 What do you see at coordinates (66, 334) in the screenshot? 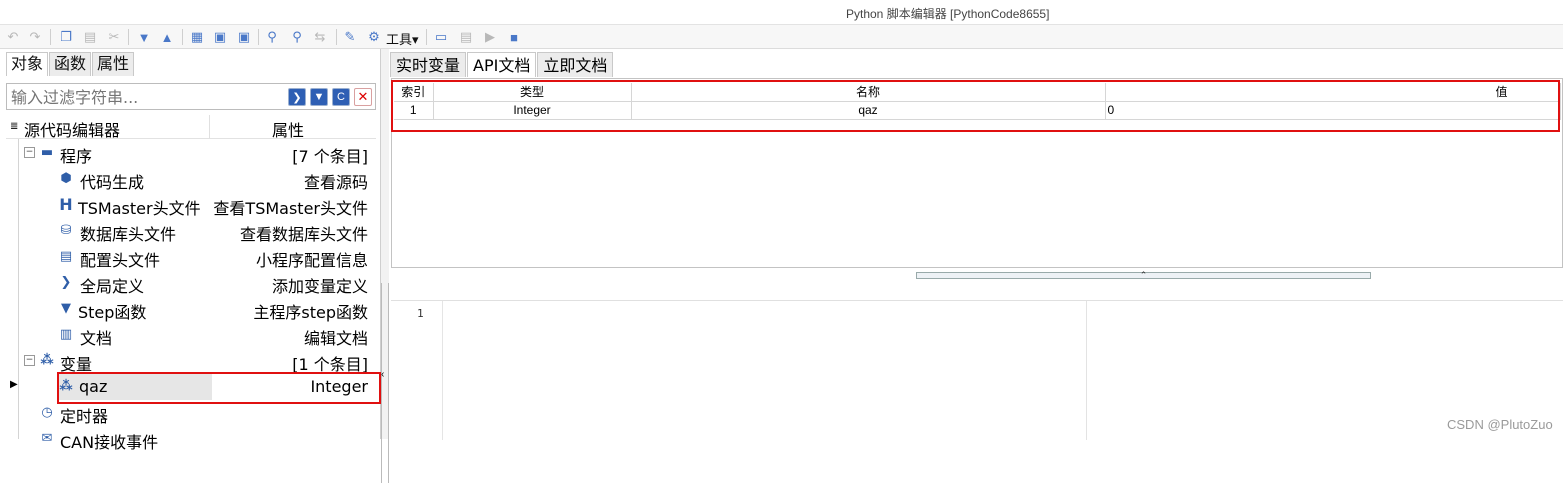
I see `book-icon: ▥` at bounding box center [66, 334].